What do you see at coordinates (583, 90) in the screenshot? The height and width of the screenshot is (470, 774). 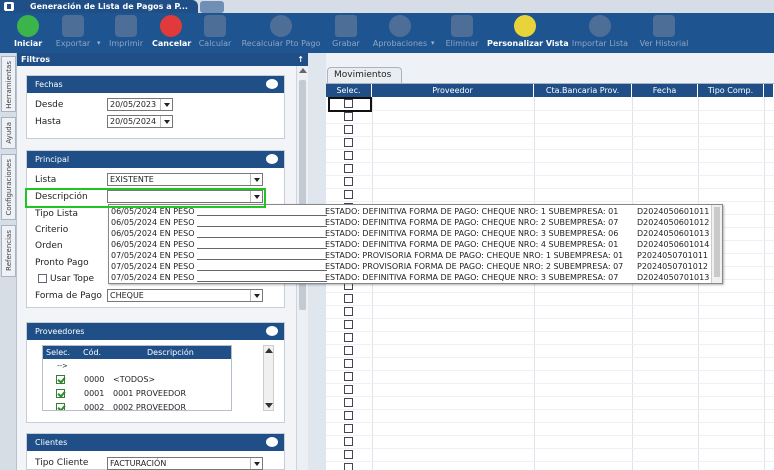 I see `col-cta-bancaria: Cta.Bancaria Prov.` at bounding box center [583, 90].